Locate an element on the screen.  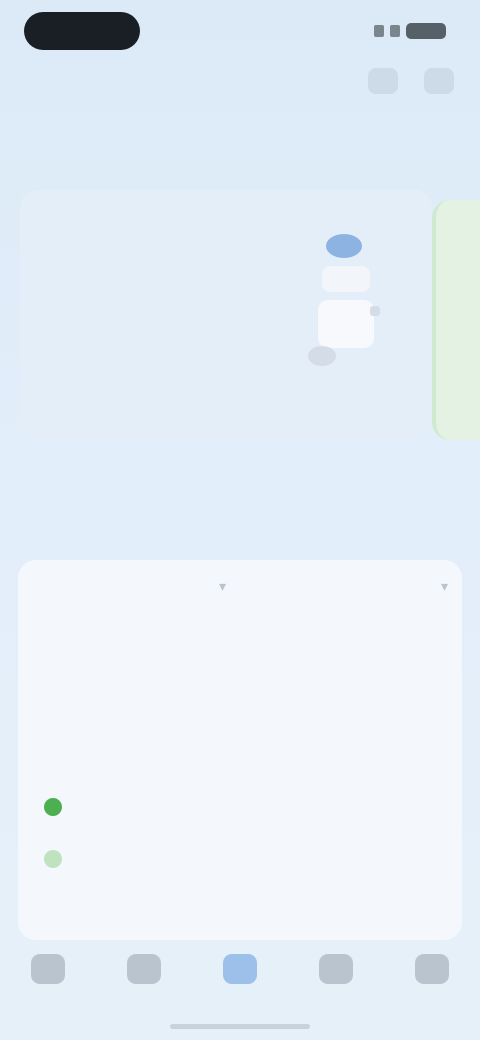
battery-icon is located at coordinates (426, 31).